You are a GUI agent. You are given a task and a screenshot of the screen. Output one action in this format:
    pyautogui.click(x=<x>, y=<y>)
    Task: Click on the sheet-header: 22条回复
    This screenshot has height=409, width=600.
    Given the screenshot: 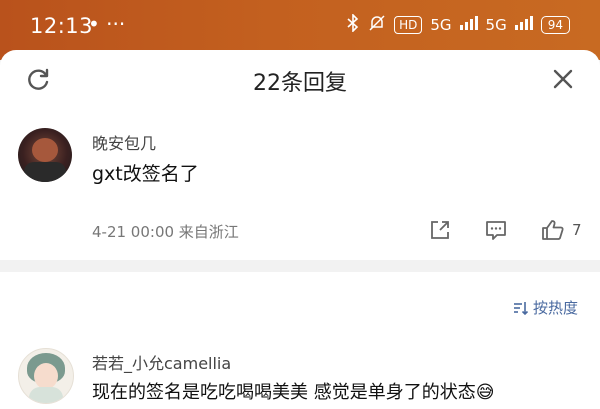 What is the action you would take?
    pyautogui.click(x=300, y=79)
    